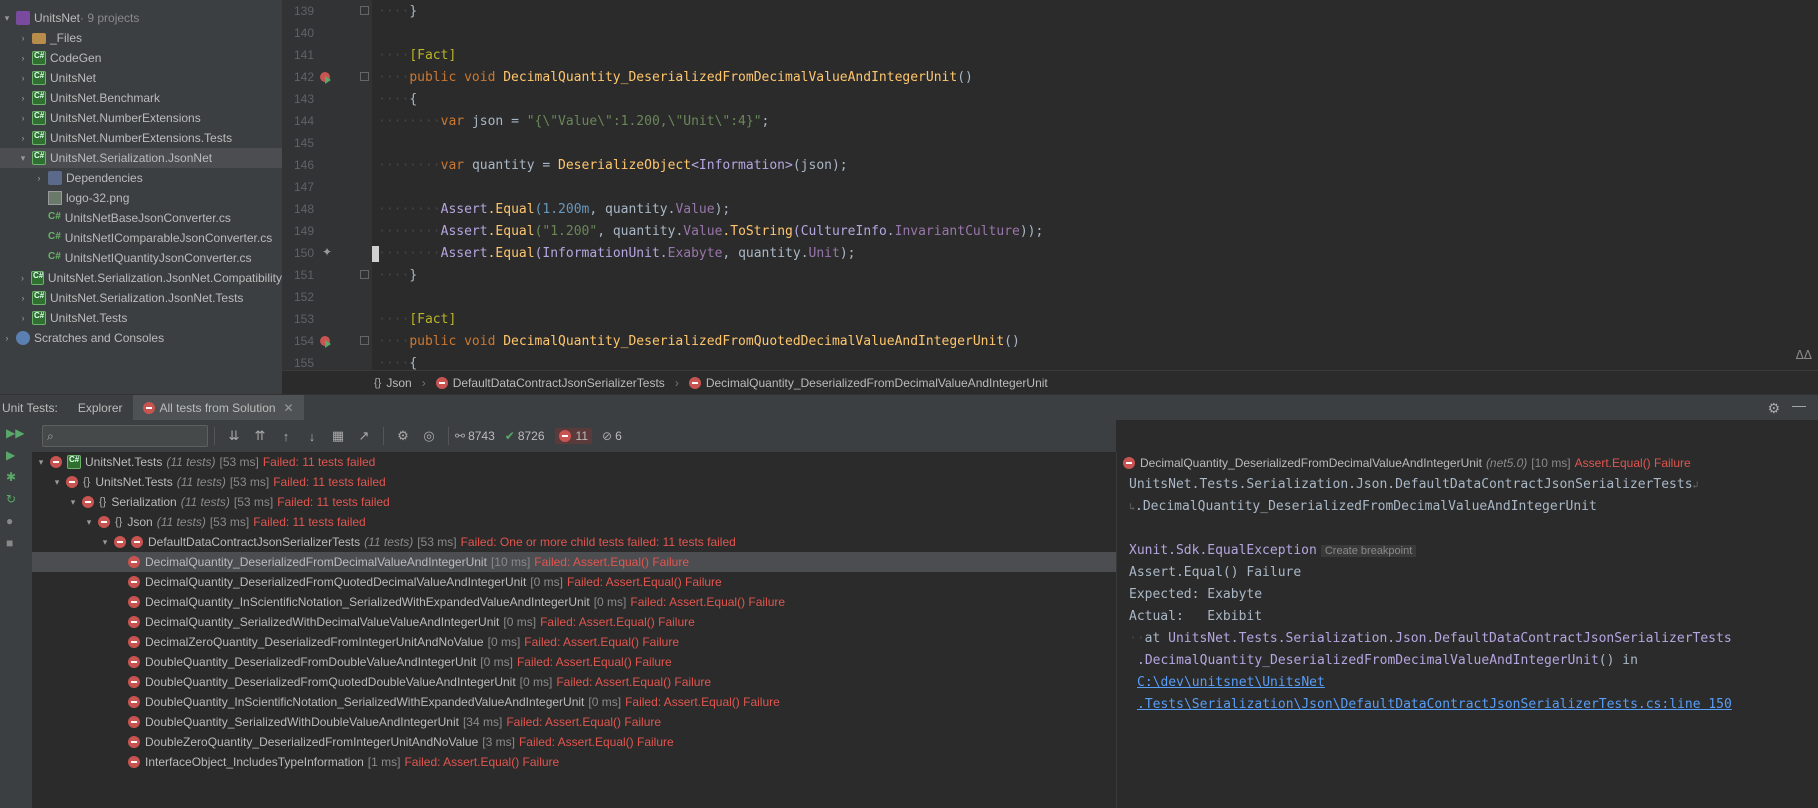 The image size is (1818, 808). I want to click on tree-item: › UnitsNet.Benchmark, so click(141, 98).